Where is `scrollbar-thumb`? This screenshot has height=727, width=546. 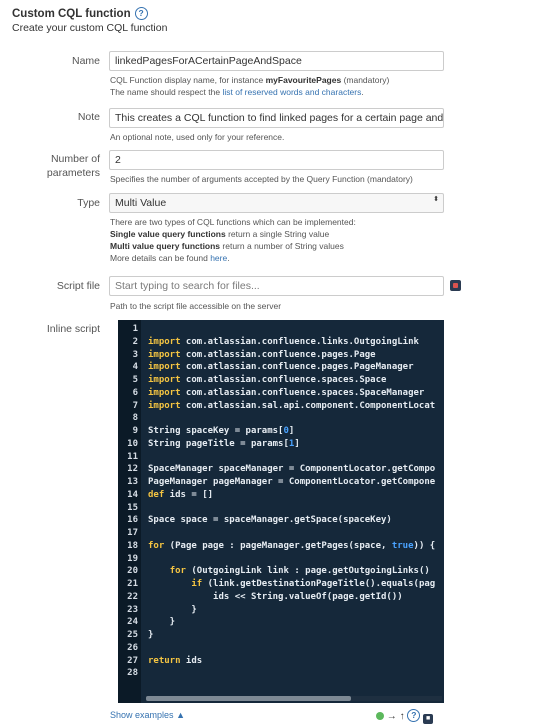
scrollbar-thumb is located at coordinates (248, 698).